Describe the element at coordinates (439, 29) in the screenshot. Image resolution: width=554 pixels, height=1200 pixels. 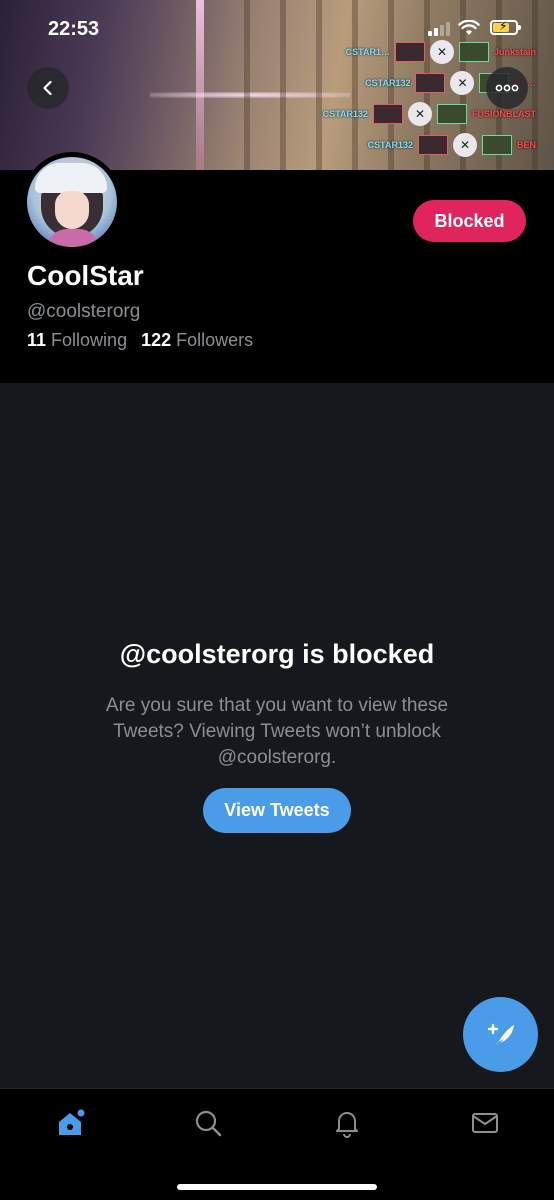
I see `cellular-signal-icon` at that location.